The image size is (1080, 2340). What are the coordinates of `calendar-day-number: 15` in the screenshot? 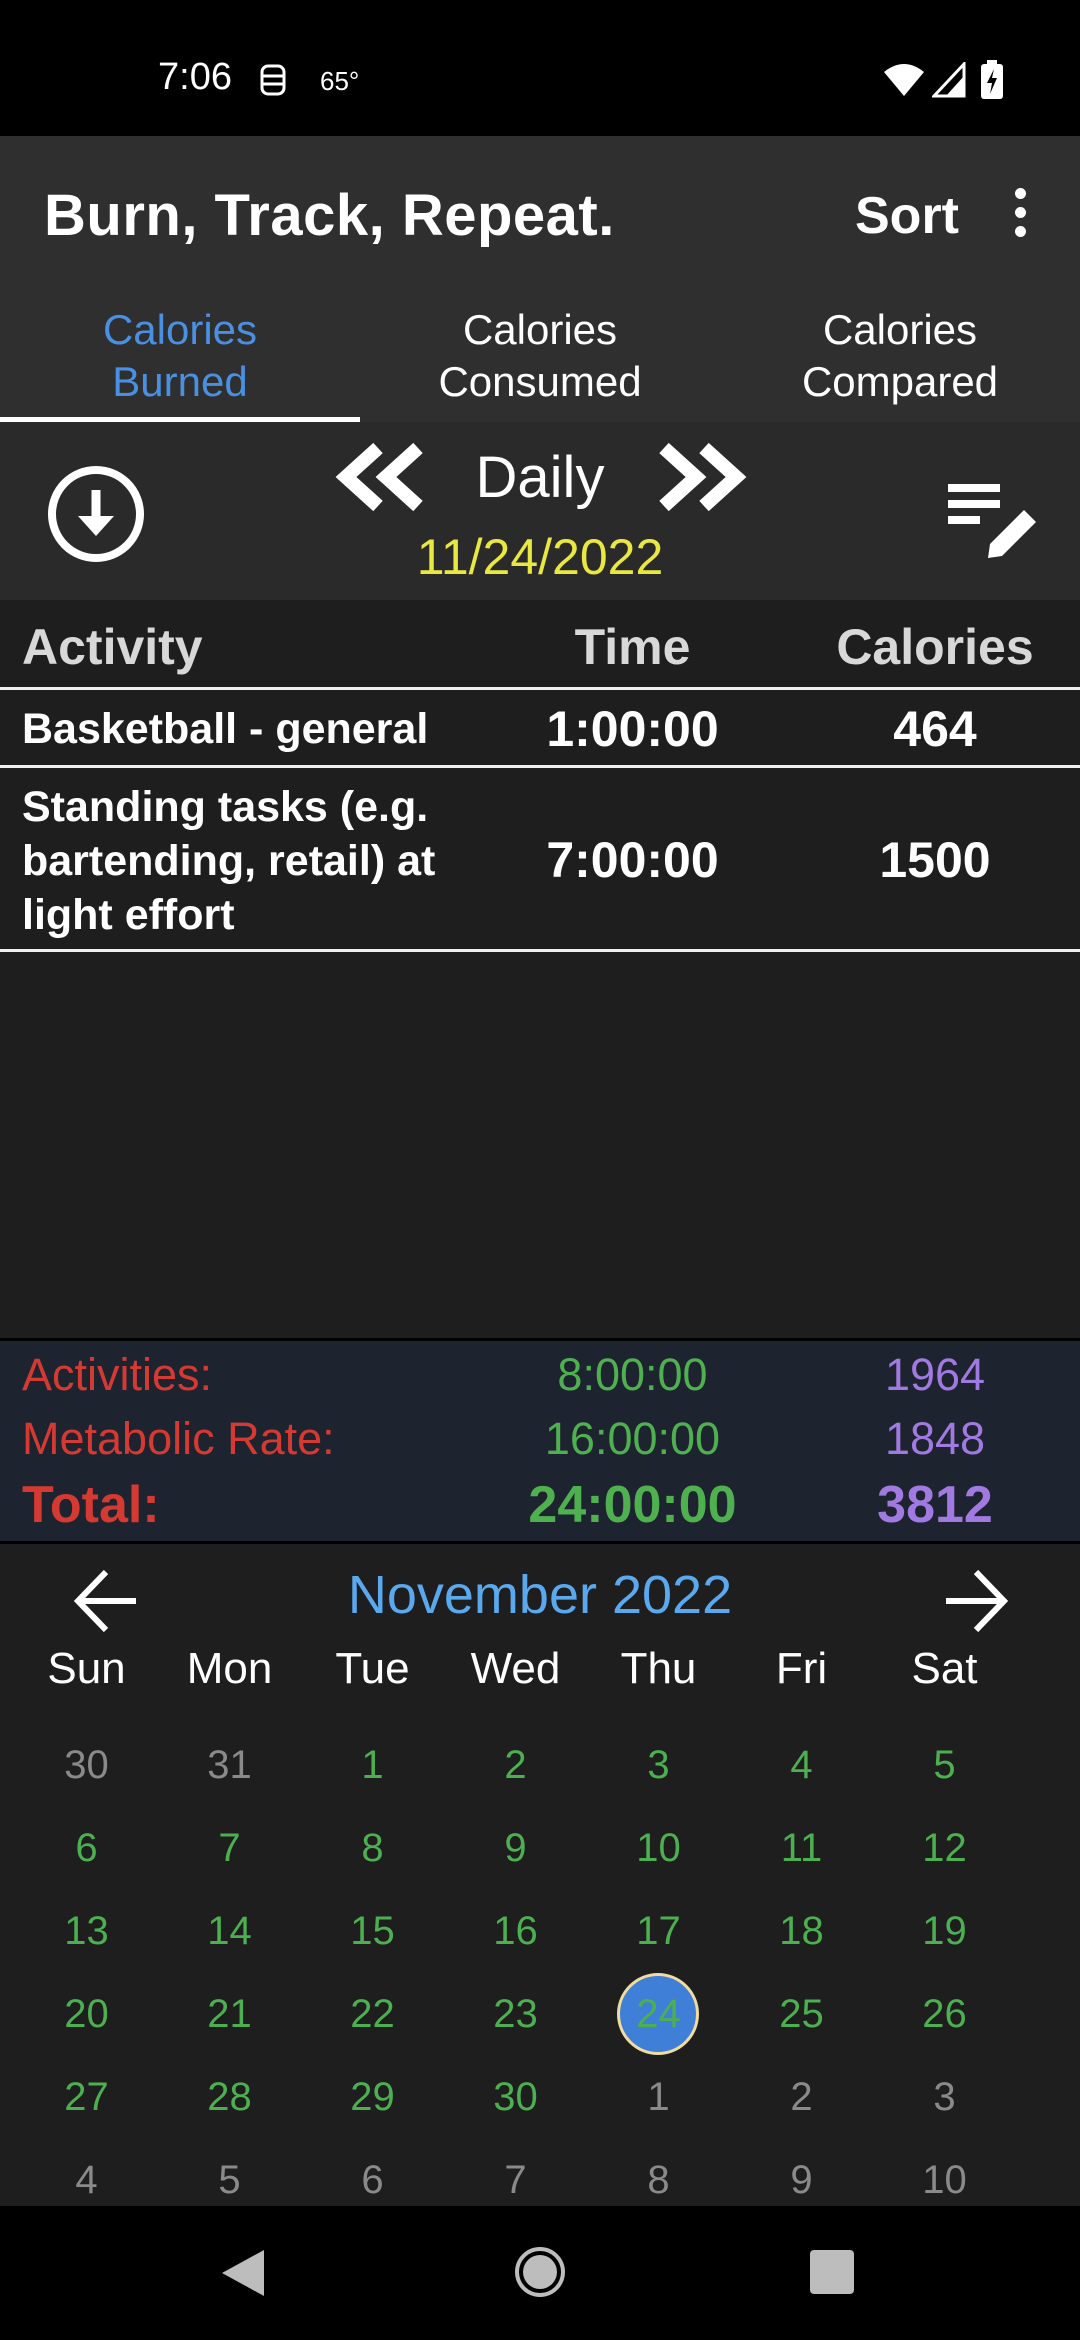 It's located at (372, 1931).